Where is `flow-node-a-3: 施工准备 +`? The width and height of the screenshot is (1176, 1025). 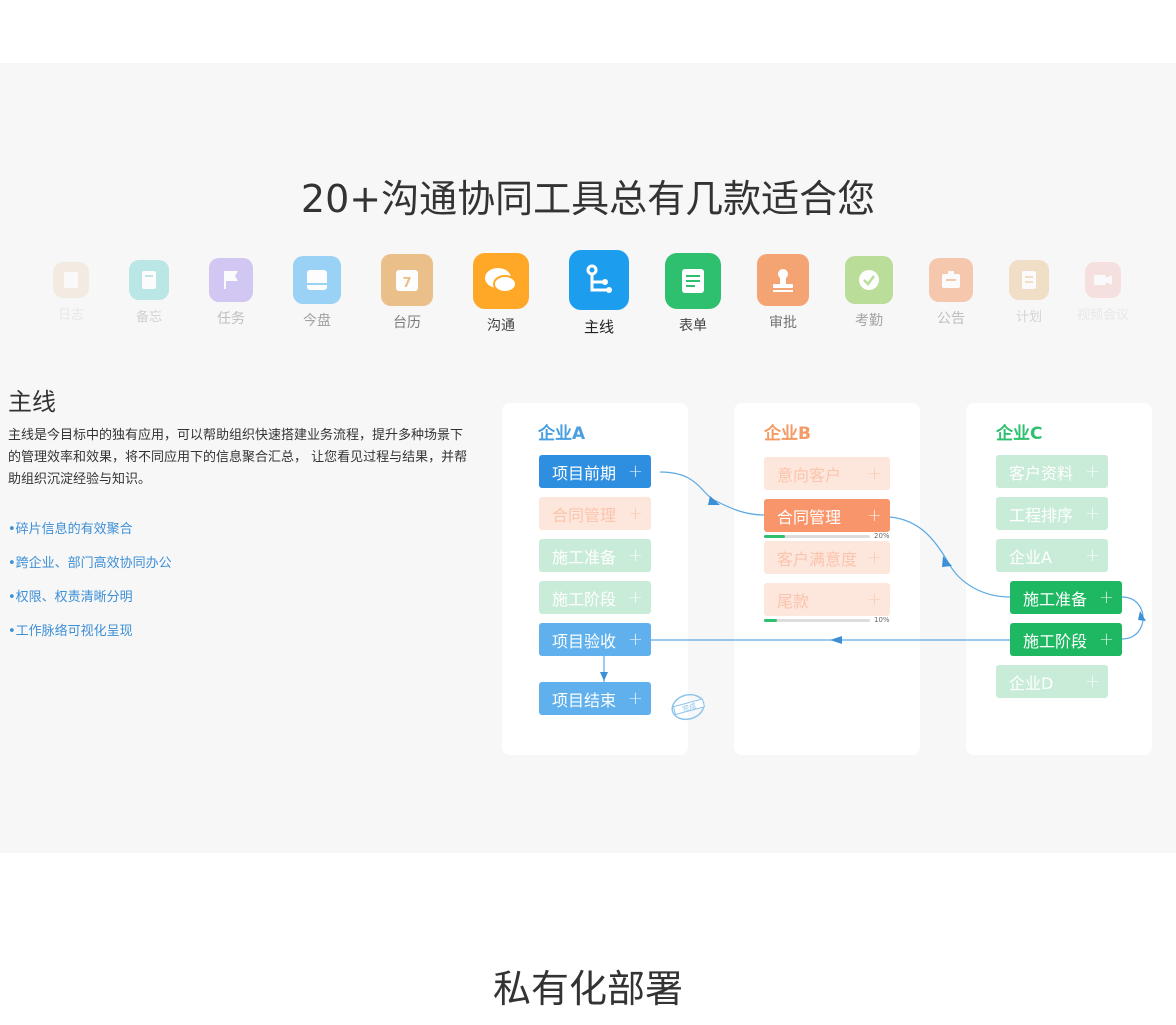 flow-node-a-3: 施工准备 + is located at coordinates (595, 555).